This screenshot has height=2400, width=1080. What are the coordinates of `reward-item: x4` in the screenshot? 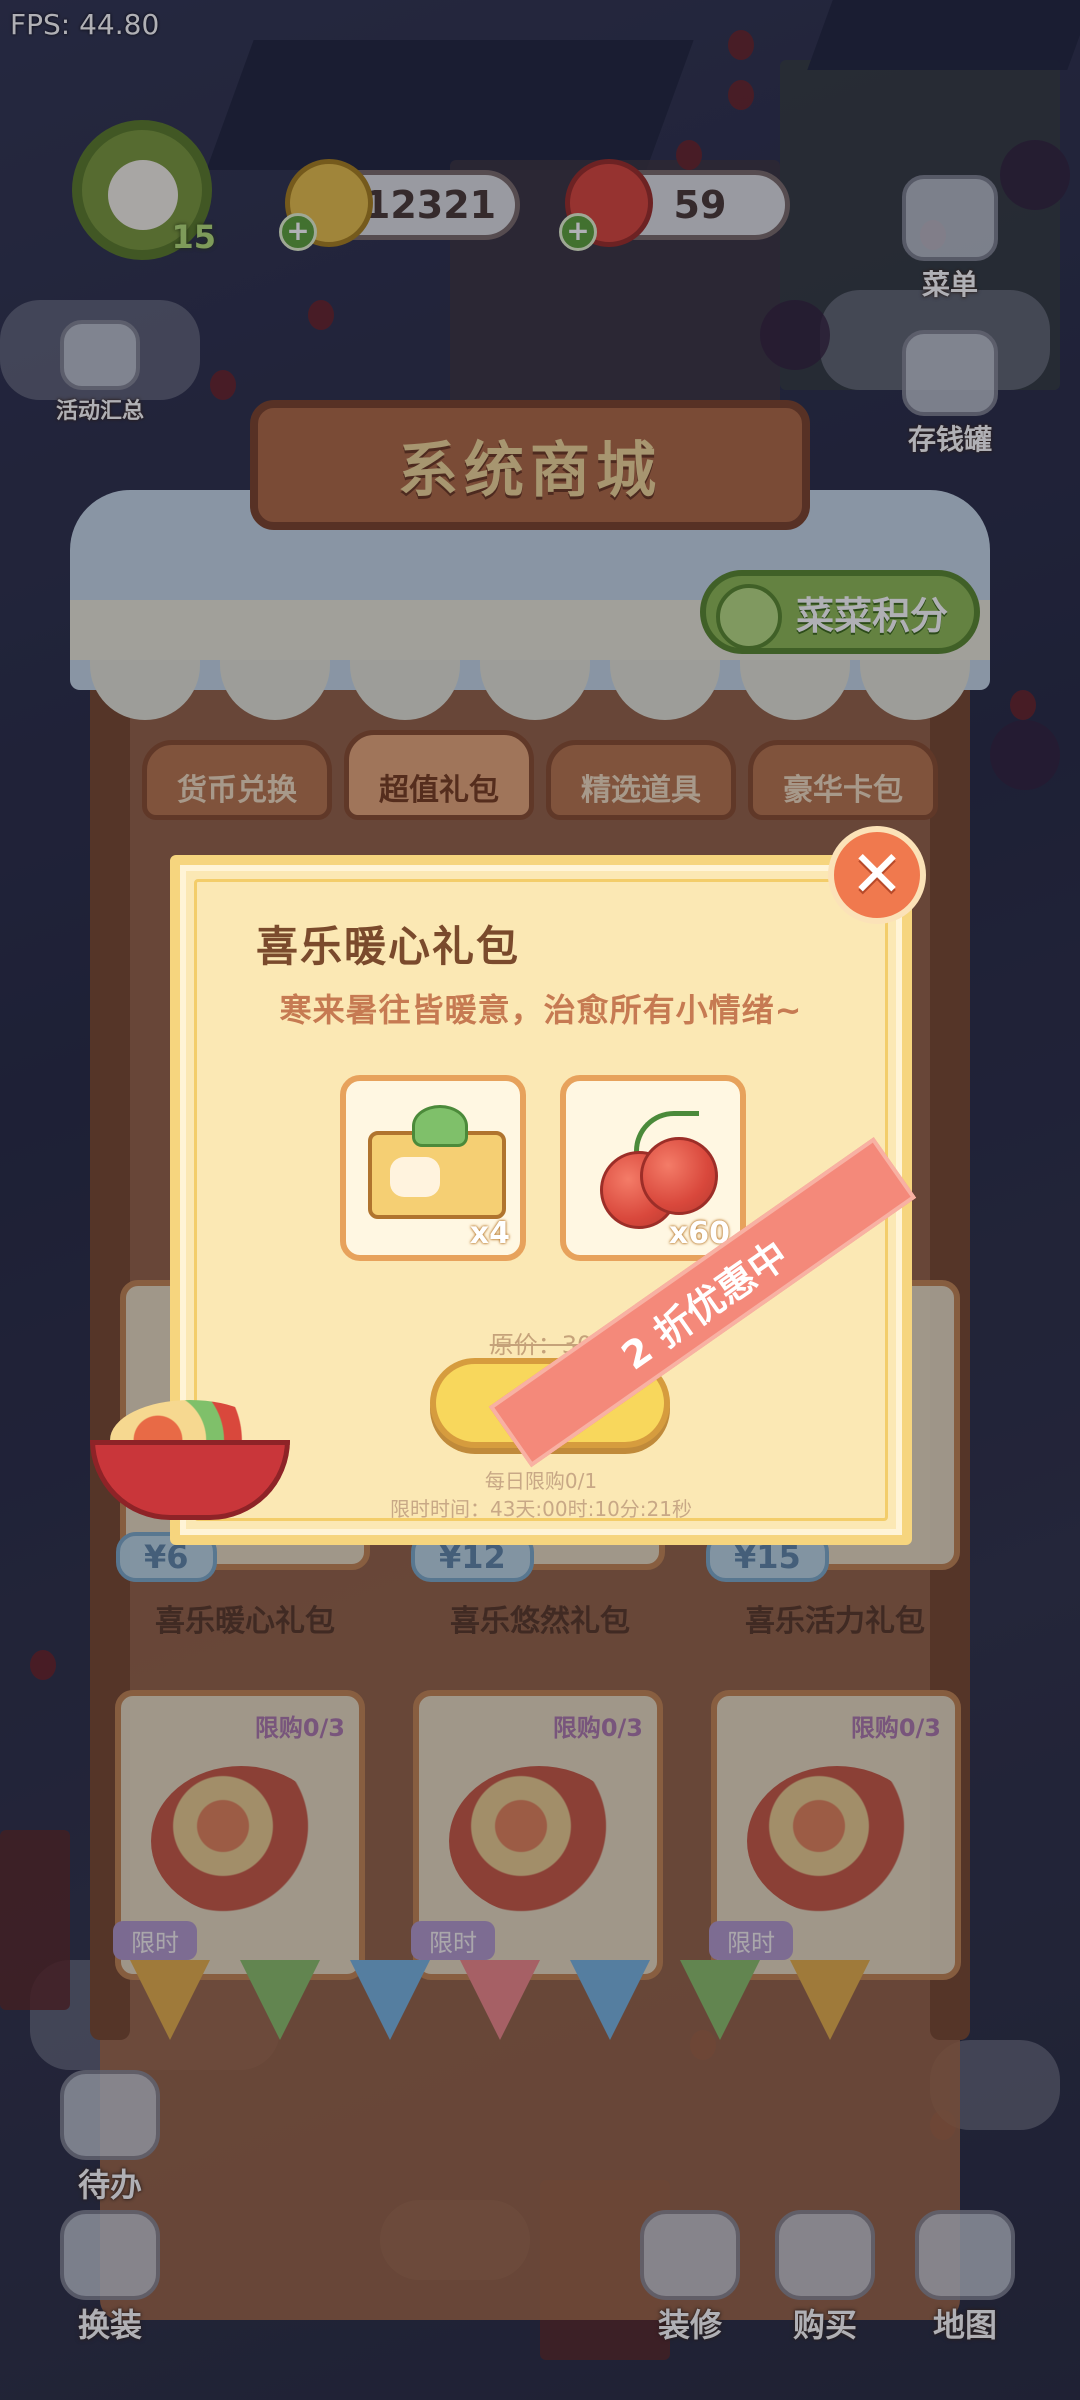 It's located at (433, 1168).